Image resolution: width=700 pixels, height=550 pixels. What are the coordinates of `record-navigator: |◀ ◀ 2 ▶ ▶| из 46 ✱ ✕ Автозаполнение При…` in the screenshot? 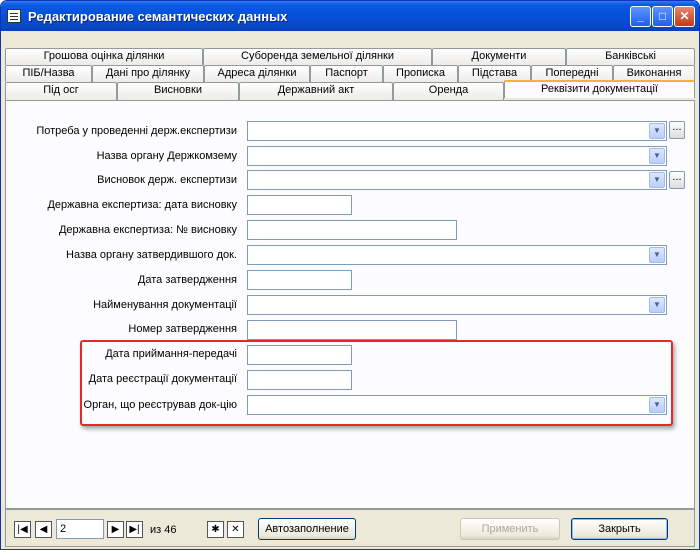 It's located at (350, 528).